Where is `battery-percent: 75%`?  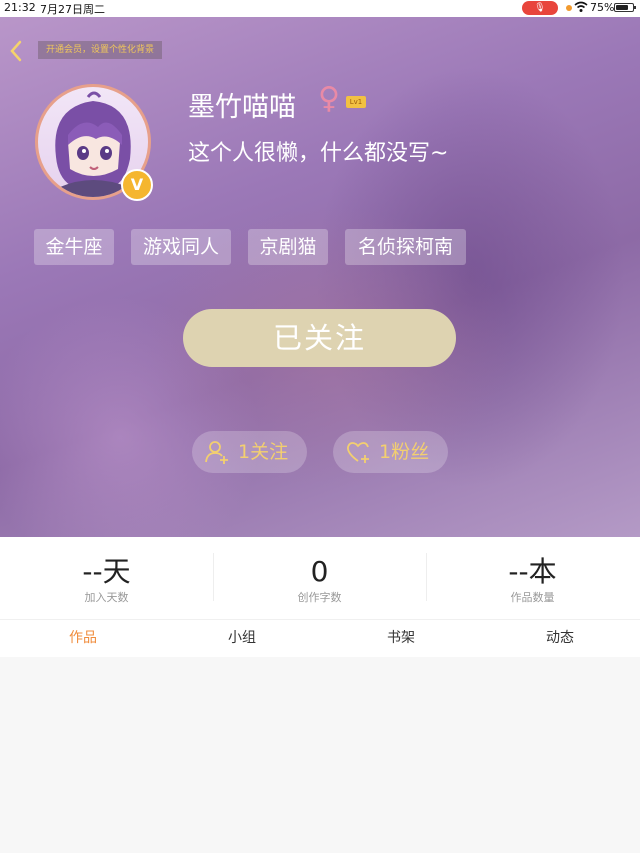 battery-percent: 75% is located at coordinates (602, 7).